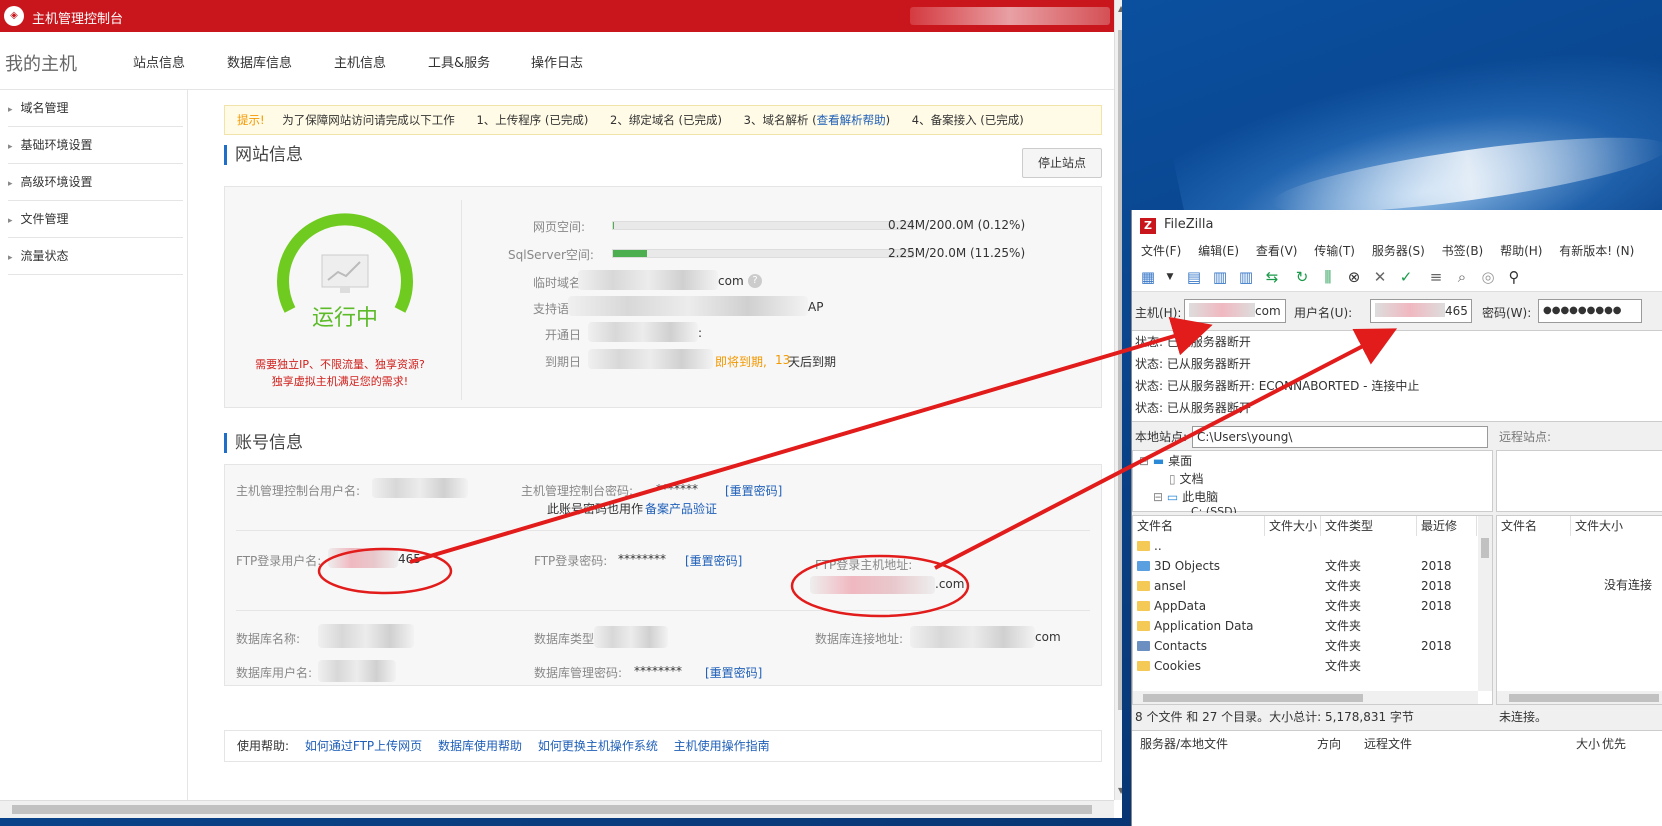  I want to click on search-icon: ⌕, so click(1462, 277).